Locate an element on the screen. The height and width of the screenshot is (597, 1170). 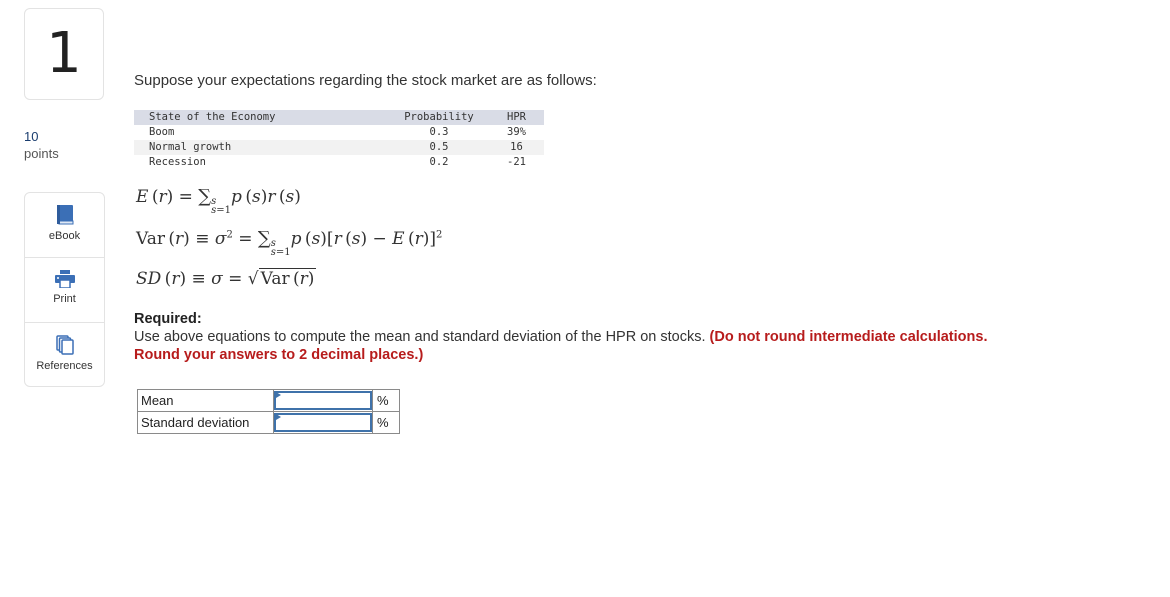
references-label: References is located at coordinates (64, 366).